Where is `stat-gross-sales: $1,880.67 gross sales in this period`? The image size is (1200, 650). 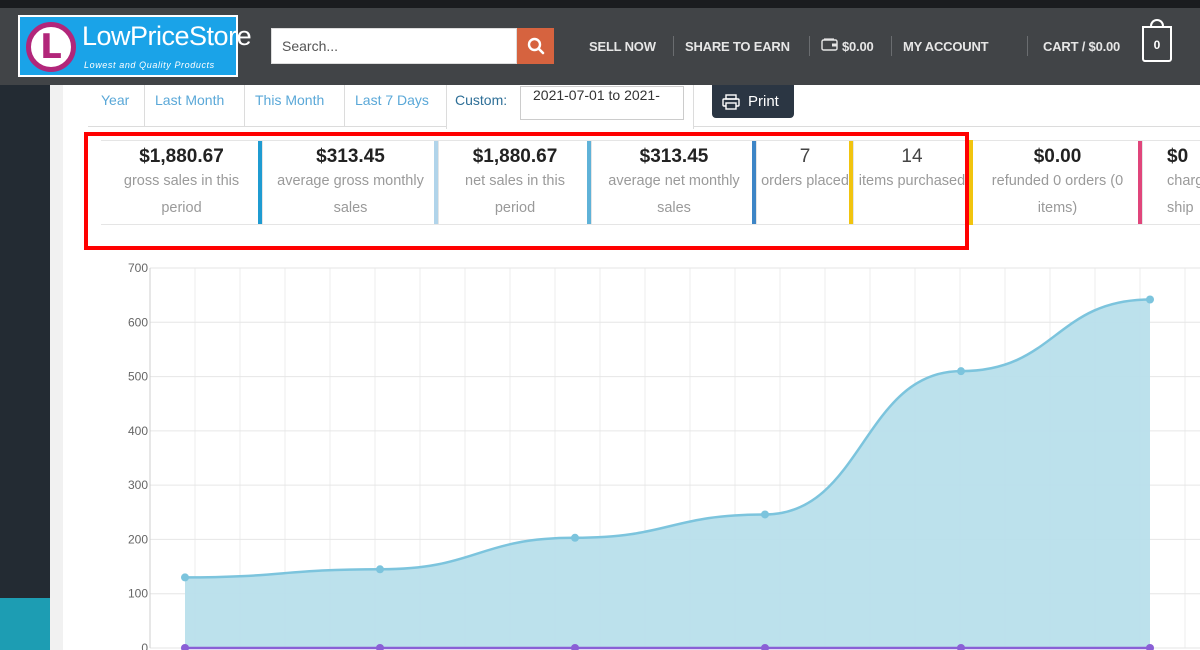
stat-gross-sales: $1,880.67 gross sales in this period is located at coordinates (182, 182).